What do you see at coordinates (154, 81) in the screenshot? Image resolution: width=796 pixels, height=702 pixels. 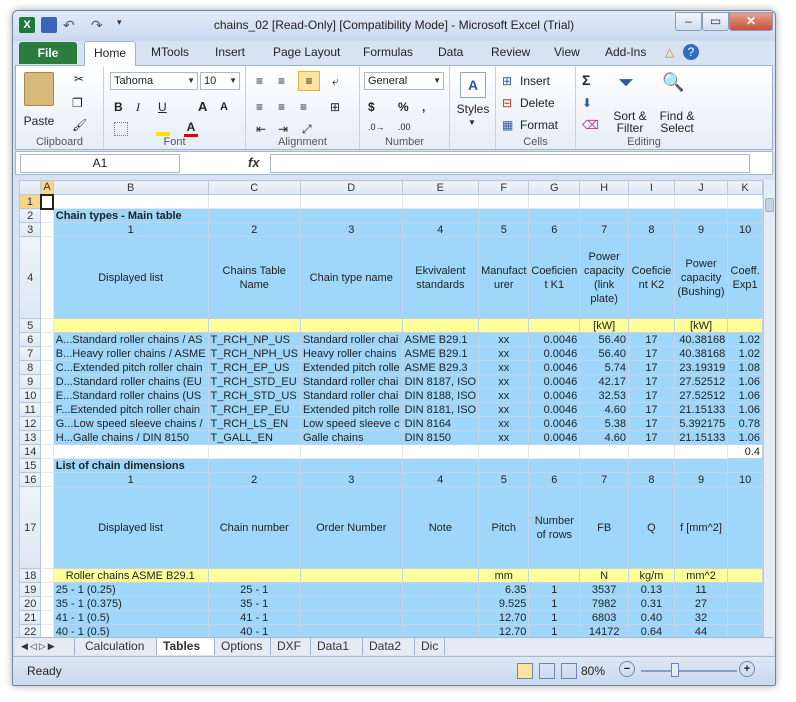 I see `font-name-combo: Tahoma ▼` at bounding box center [154, 81].